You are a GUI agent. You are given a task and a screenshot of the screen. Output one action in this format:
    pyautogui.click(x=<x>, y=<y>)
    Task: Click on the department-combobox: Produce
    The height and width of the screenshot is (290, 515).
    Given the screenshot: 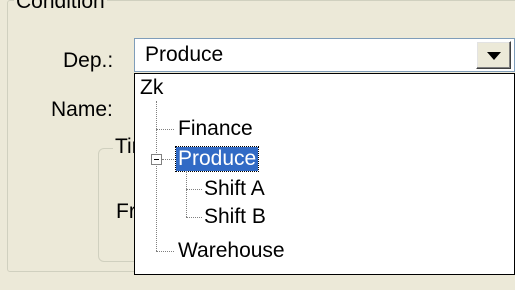 What is the action you would take?
    pyautogui.click(x=324, y=55)
    